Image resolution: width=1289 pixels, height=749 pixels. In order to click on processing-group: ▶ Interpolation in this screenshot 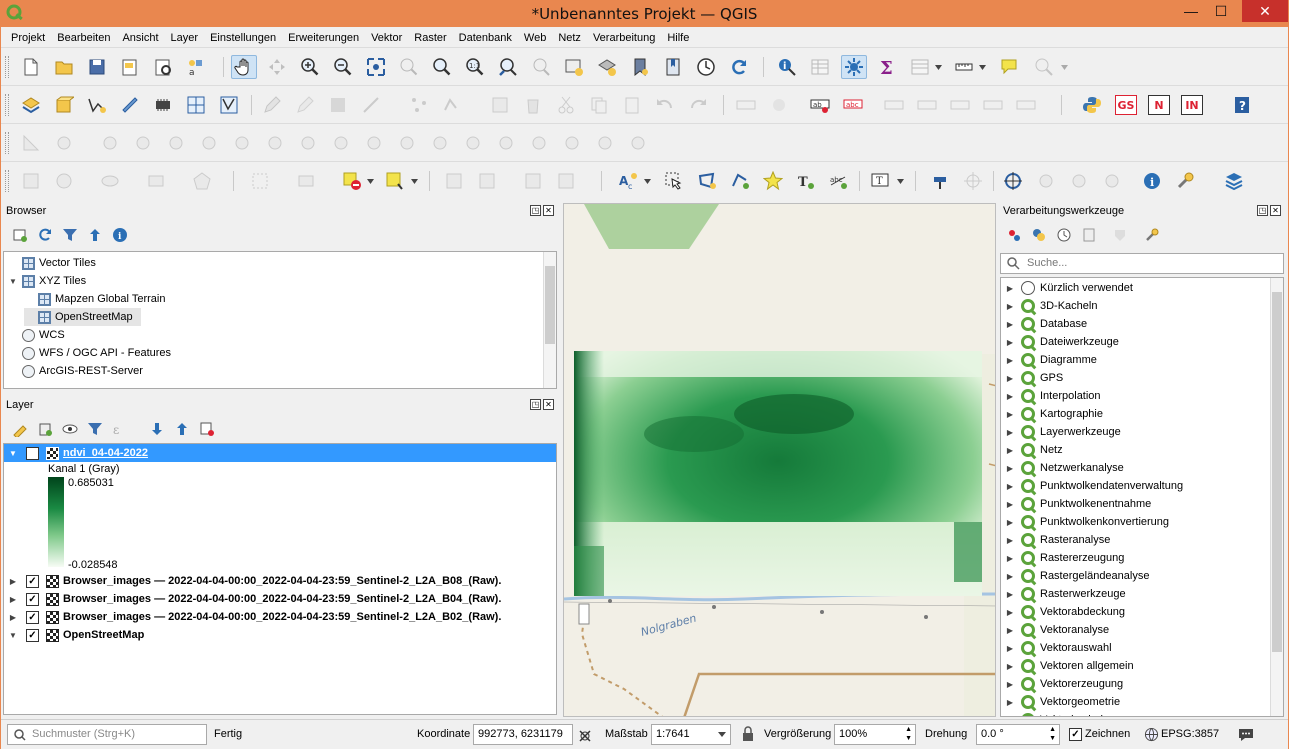, I will do `click(1053, 396)`.